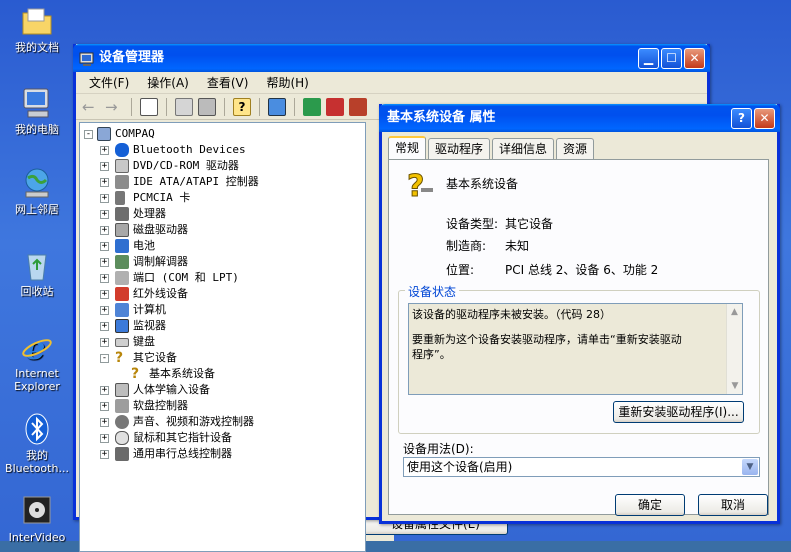 The image size is (791, 552). Describe the element at coordinates (734, 312) in the screenshot. I see `scroll-up-arrow-icon: ▲` at that location.